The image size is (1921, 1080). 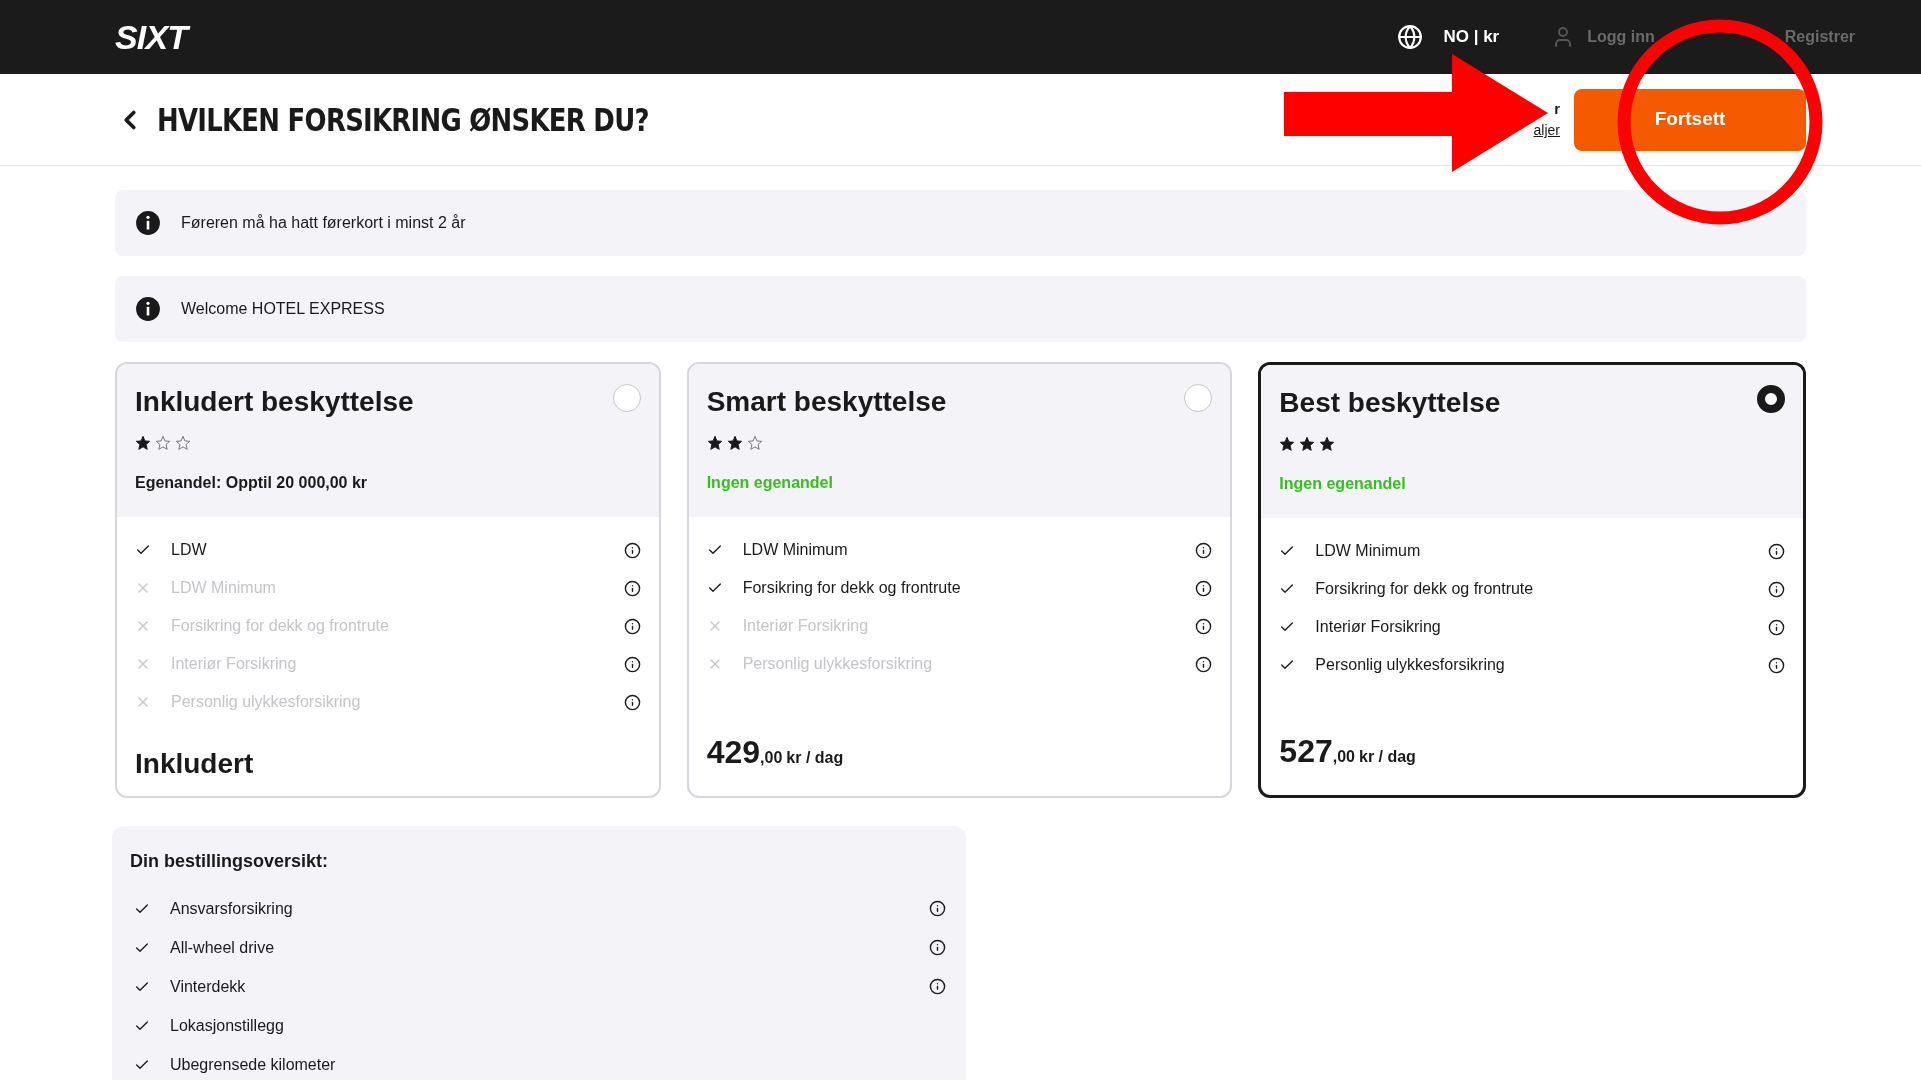 What do you see at coordinates (251, 482) in the screenshot?
I see `deductible-text: Egenandel: Opptil 20 000,00 kr` at bounding box center [251, 482].